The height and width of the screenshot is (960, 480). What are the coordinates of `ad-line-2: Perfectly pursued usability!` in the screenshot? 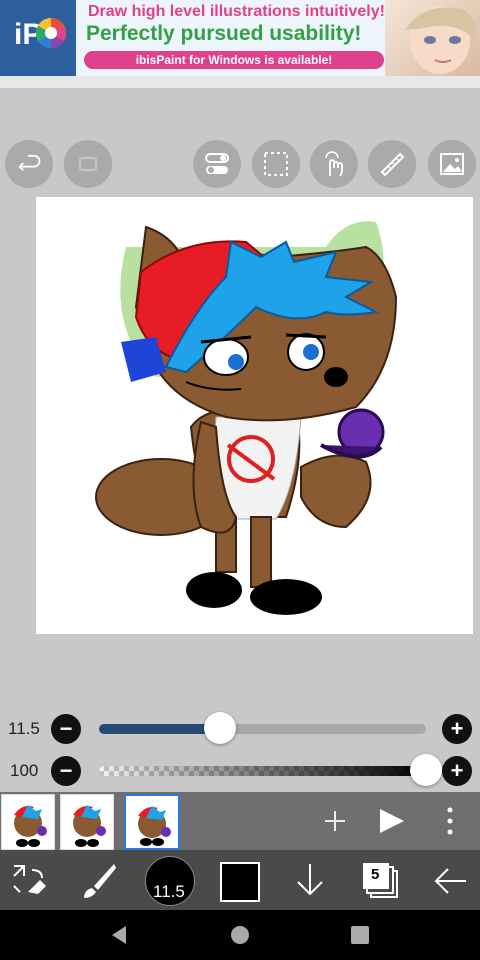 It's located at (224, 33).